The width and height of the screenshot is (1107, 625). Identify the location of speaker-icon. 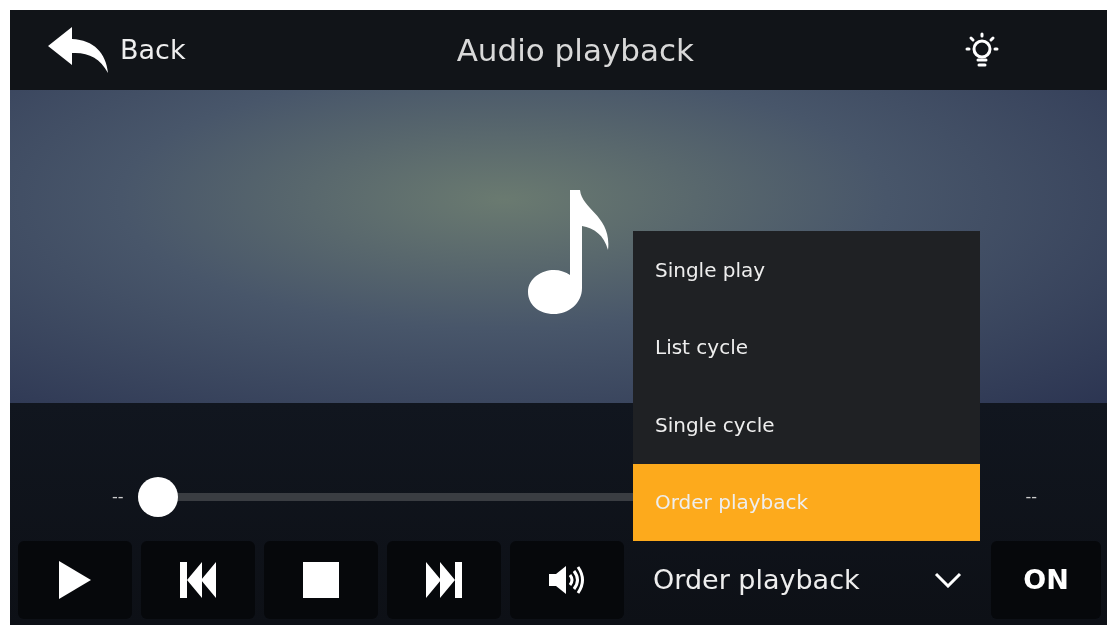
(567, 580).